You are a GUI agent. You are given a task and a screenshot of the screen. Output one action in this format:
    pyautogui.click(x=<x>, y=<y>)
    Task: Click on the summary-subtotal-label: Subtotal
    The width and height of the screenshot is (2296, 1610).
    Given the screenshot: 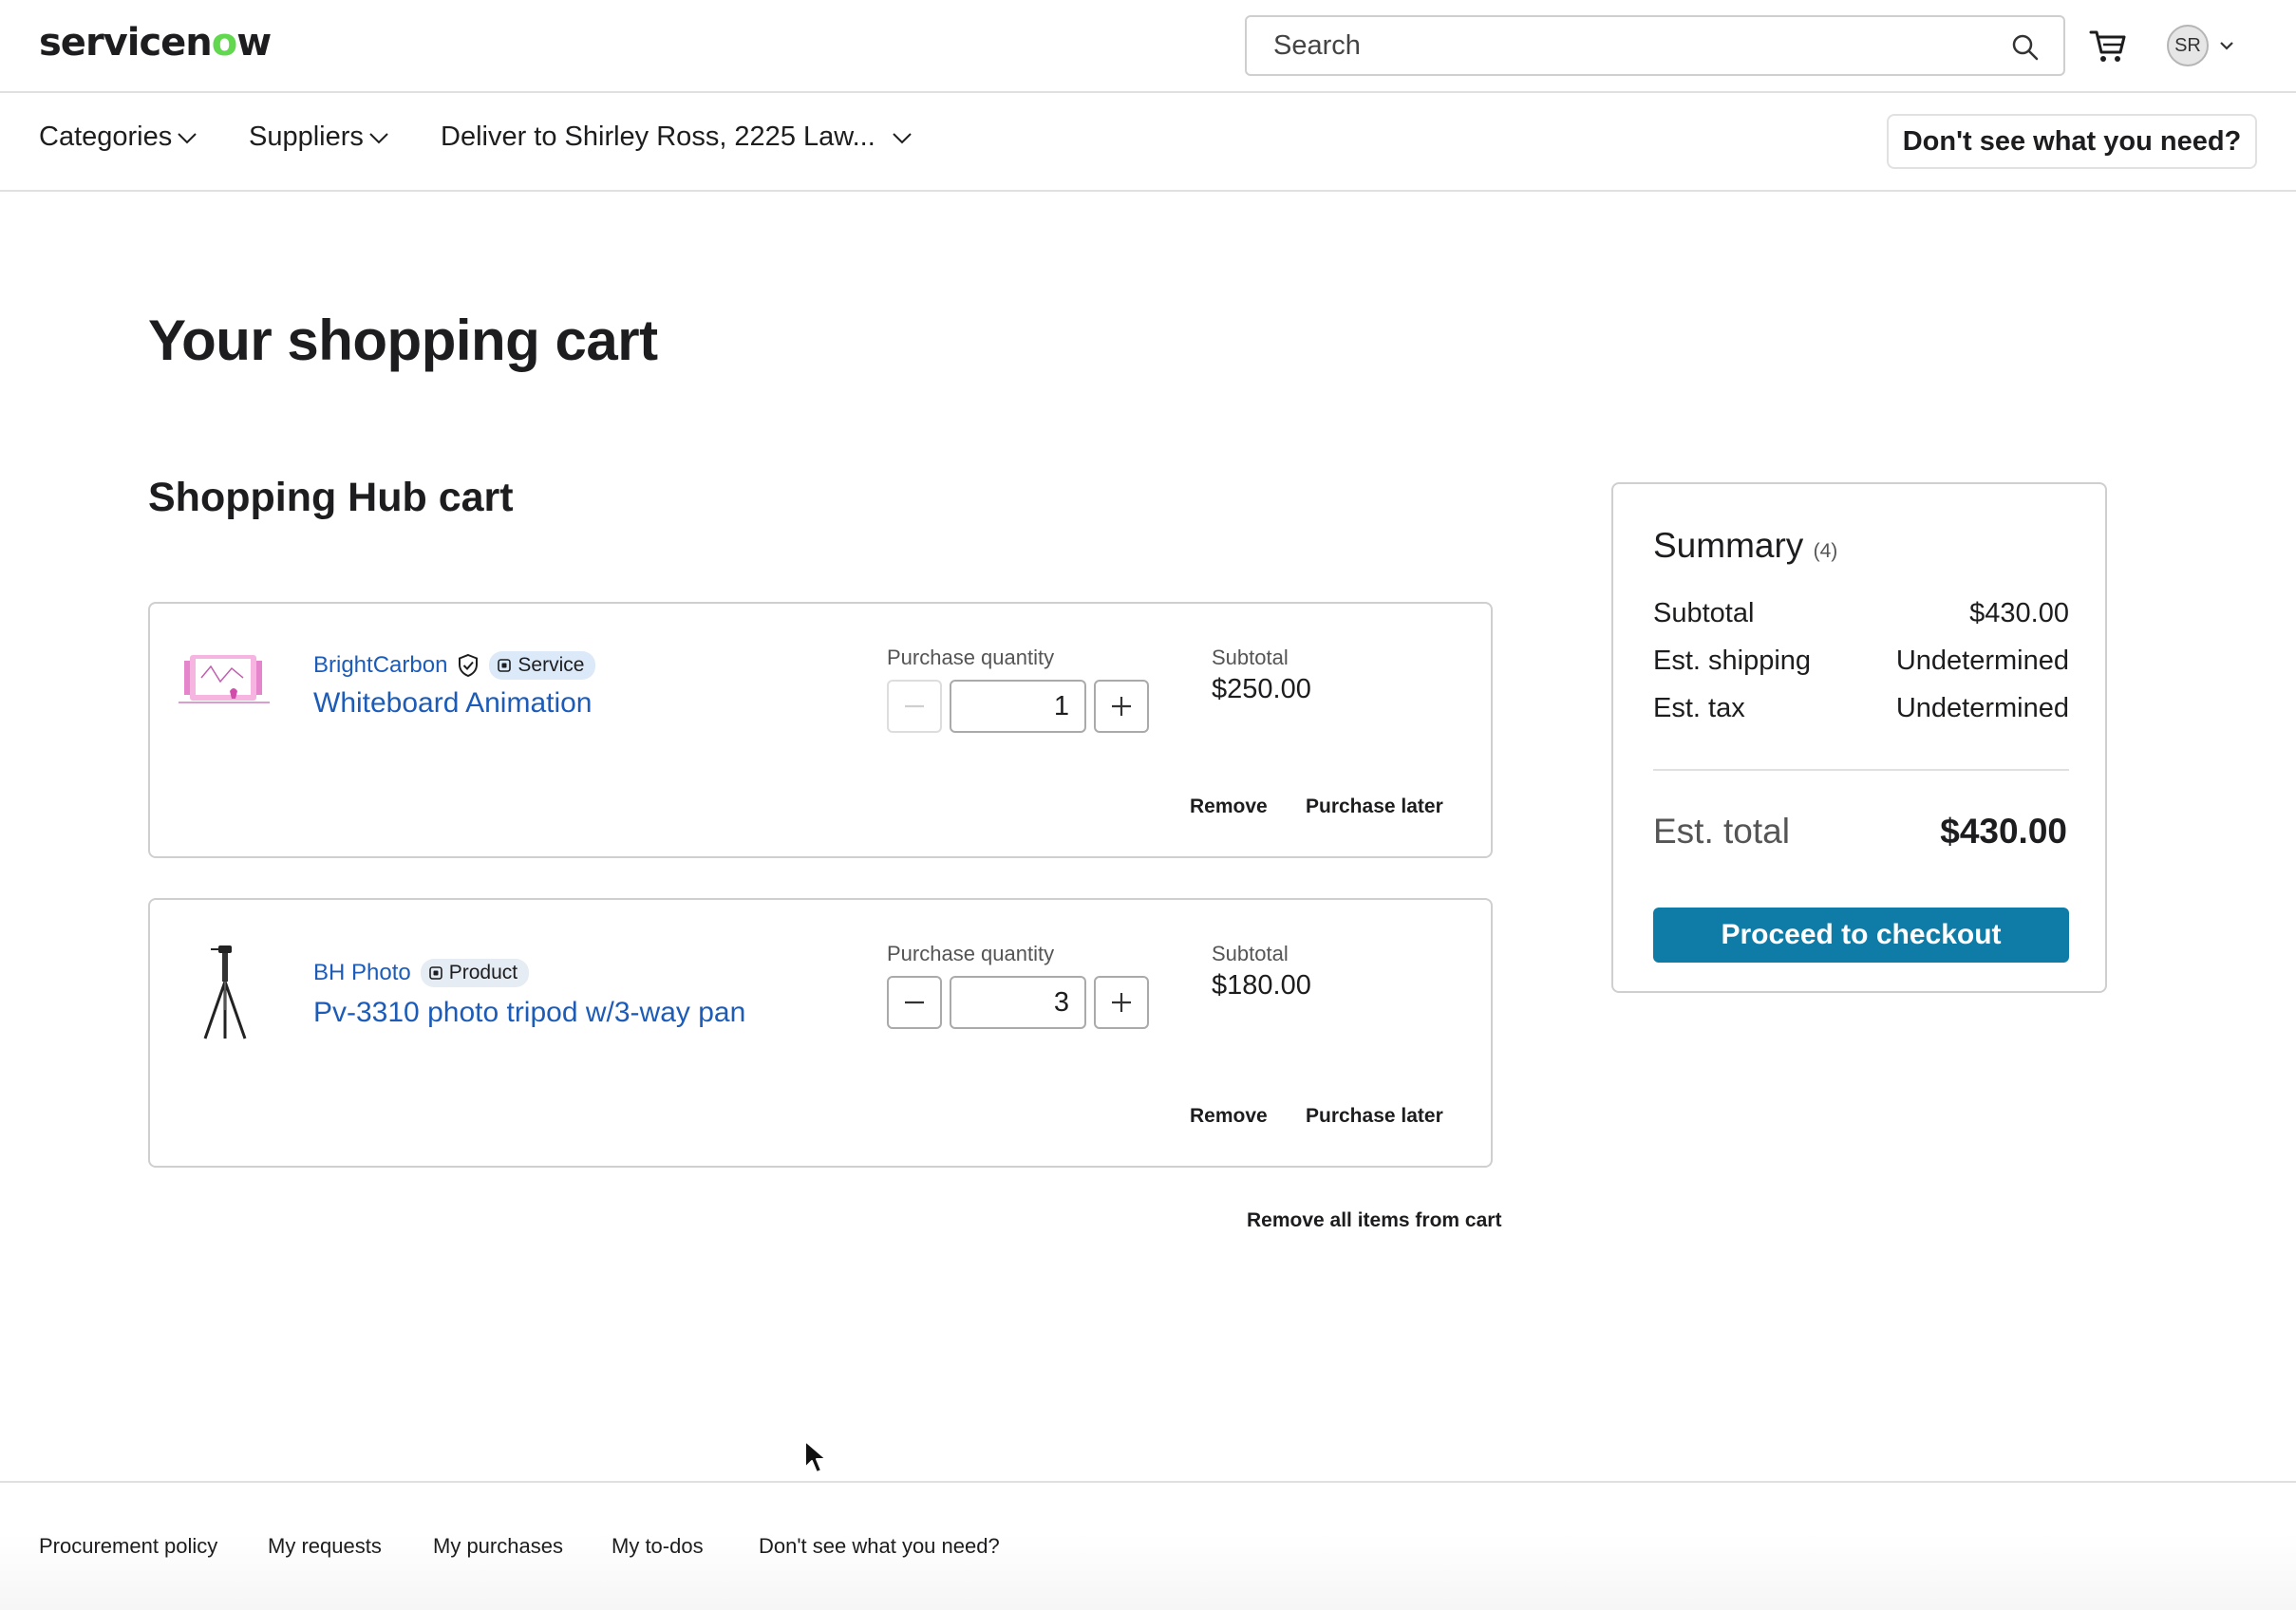 What is the action you would take?
    pyautogui.click(x=1704, y=613)
    